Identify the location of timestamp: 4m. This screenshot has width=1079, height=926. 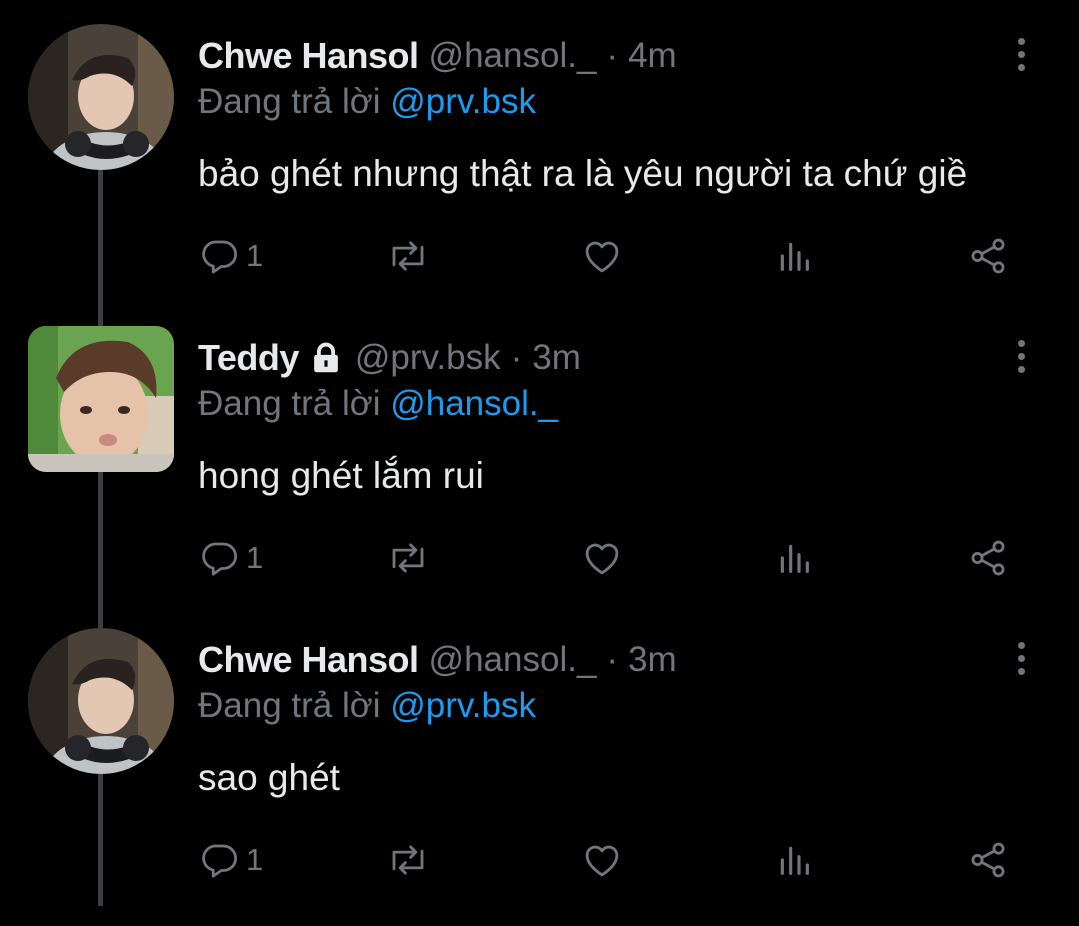
(652, 56).